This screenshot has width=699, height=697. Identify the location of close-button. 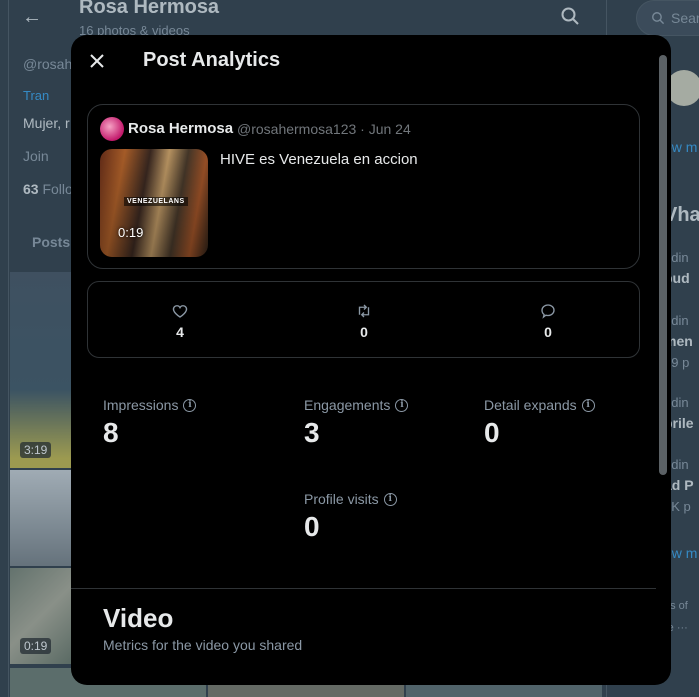
(97, 61).